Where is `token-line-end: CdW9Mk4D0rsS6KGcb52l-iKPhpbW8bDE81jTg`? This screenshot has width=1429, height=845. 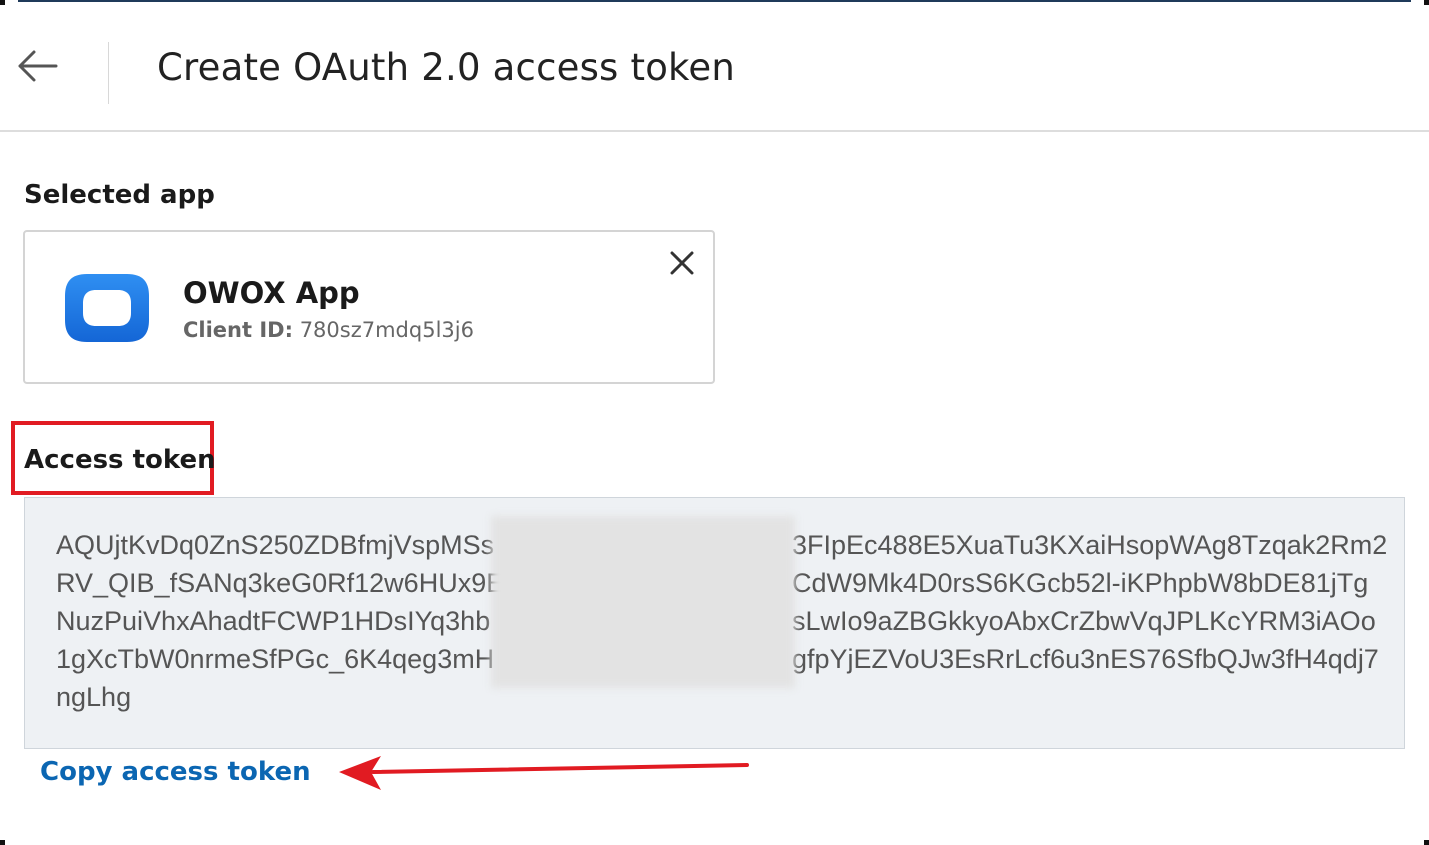 token-line-end: CdW9Mk4D0rsS6KGcb52l-iKPhpbW8bDE81jTg is located at coordinates (1080, 583).